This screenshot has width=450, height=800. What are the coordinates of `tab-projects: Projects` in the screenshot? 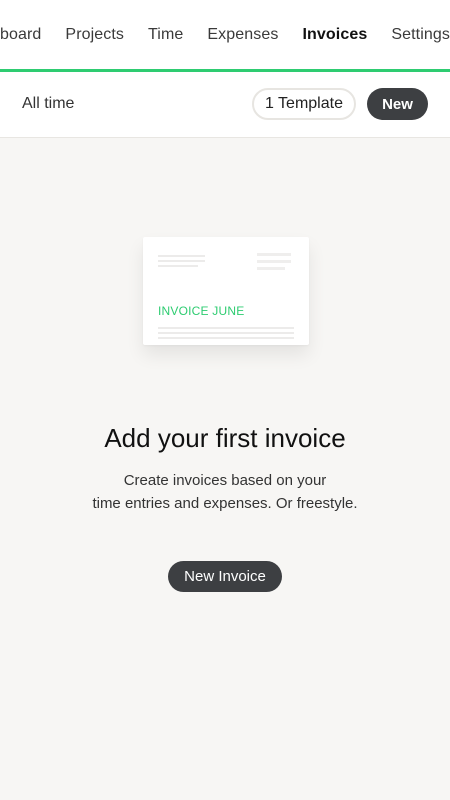 It's located at (94, 36).